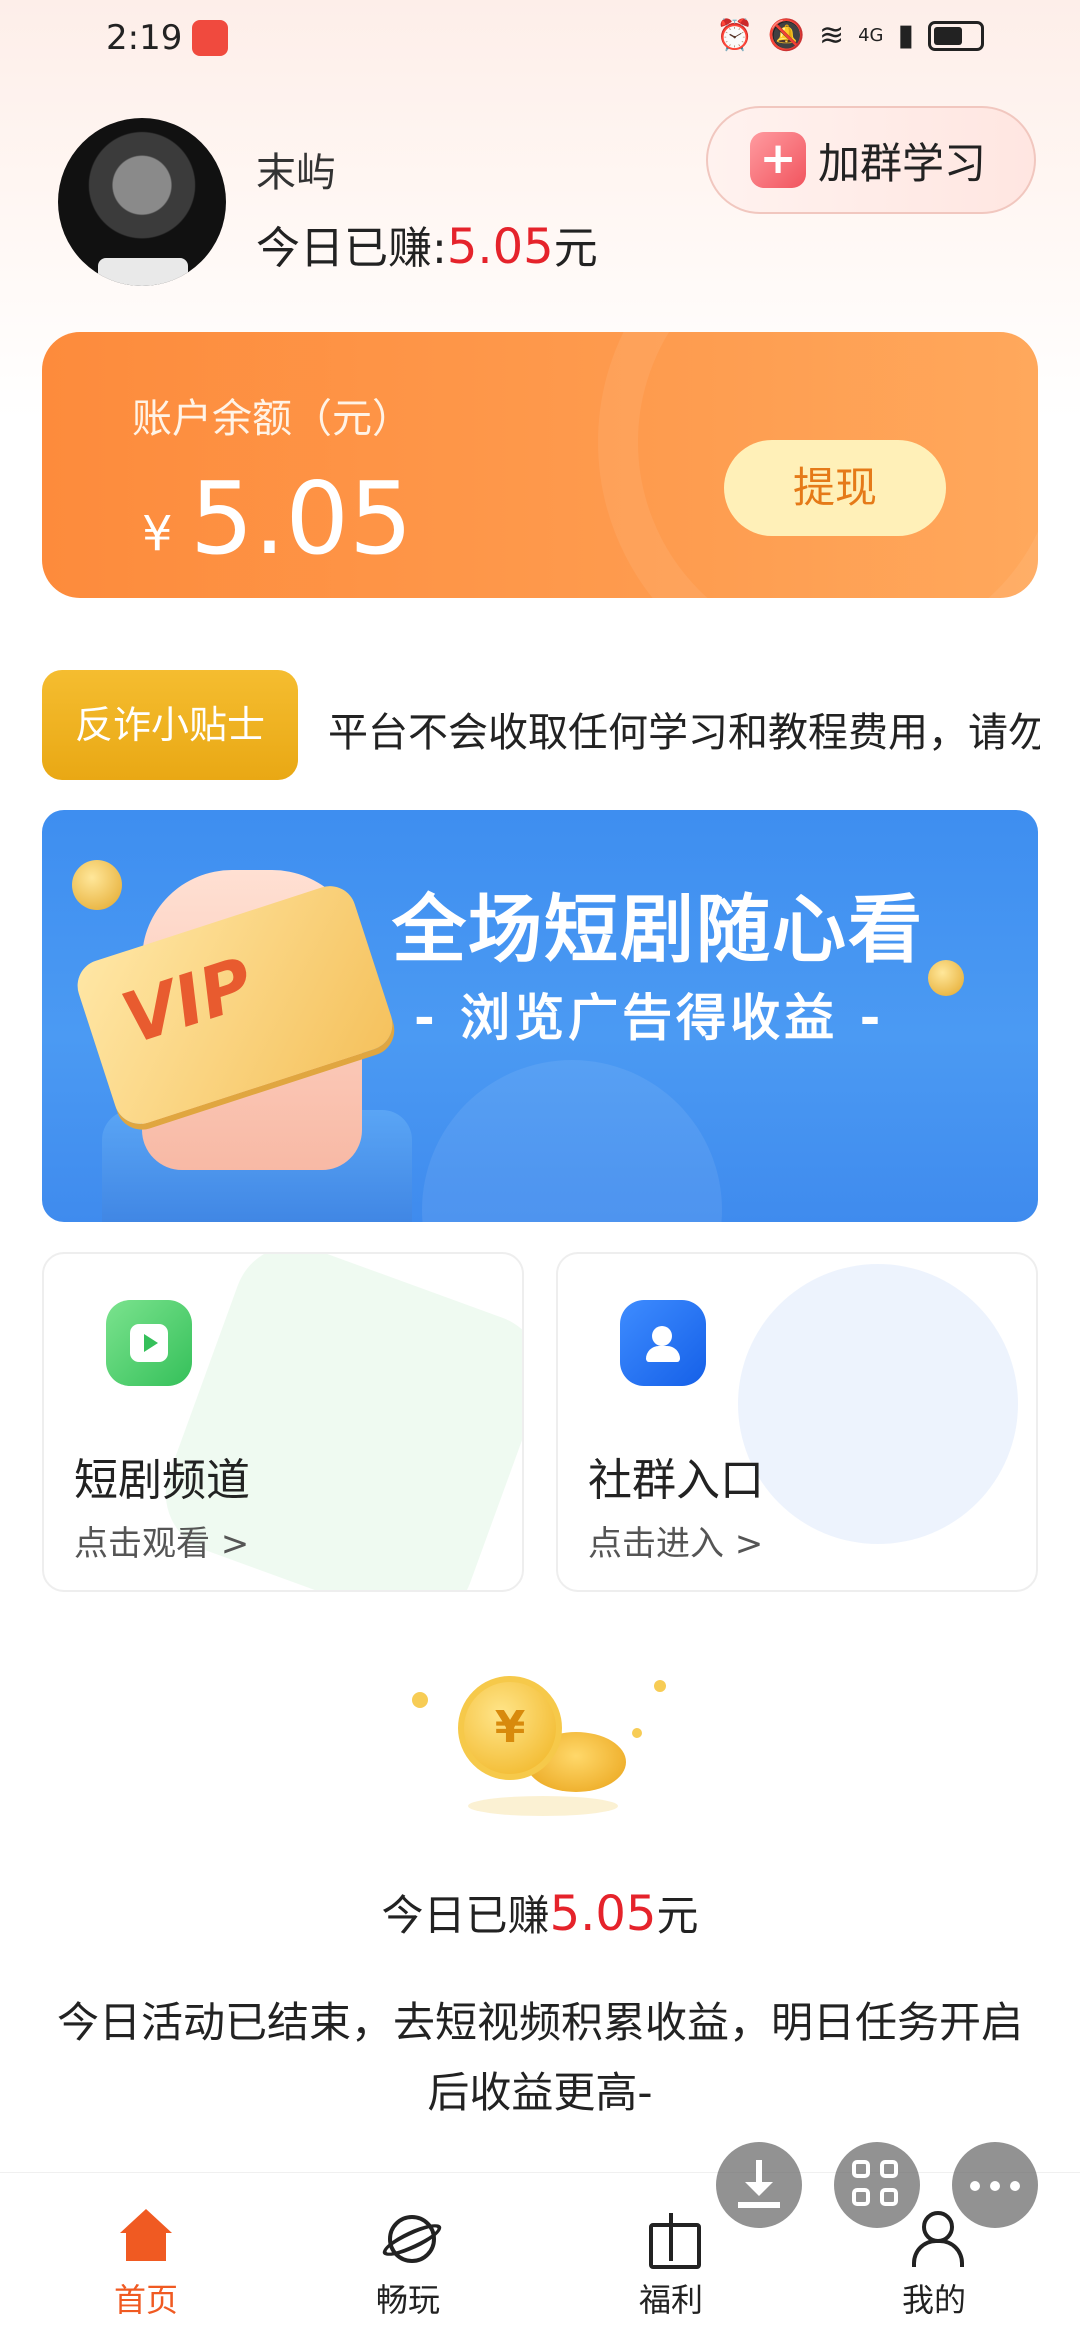 This screenshot has width=1080, height=2340. Describe the element at coordinates (850, 35) in the screenshot. I see `status-icons: ⏰ 🔕 ≋ 4G ▮` at that location.